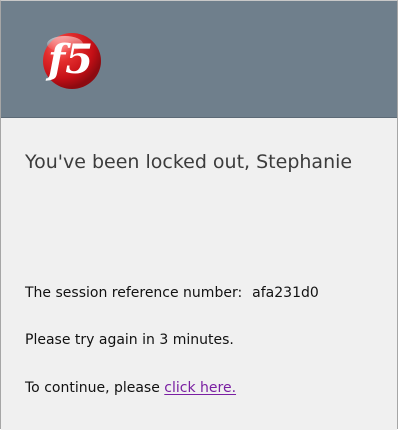 The height and width of the screenshot is (430, 400). What do you see at coordinates (285, 293) in the screenshot?
I see `session-reference-number: afa231d0` at bounding box center [285, 293].